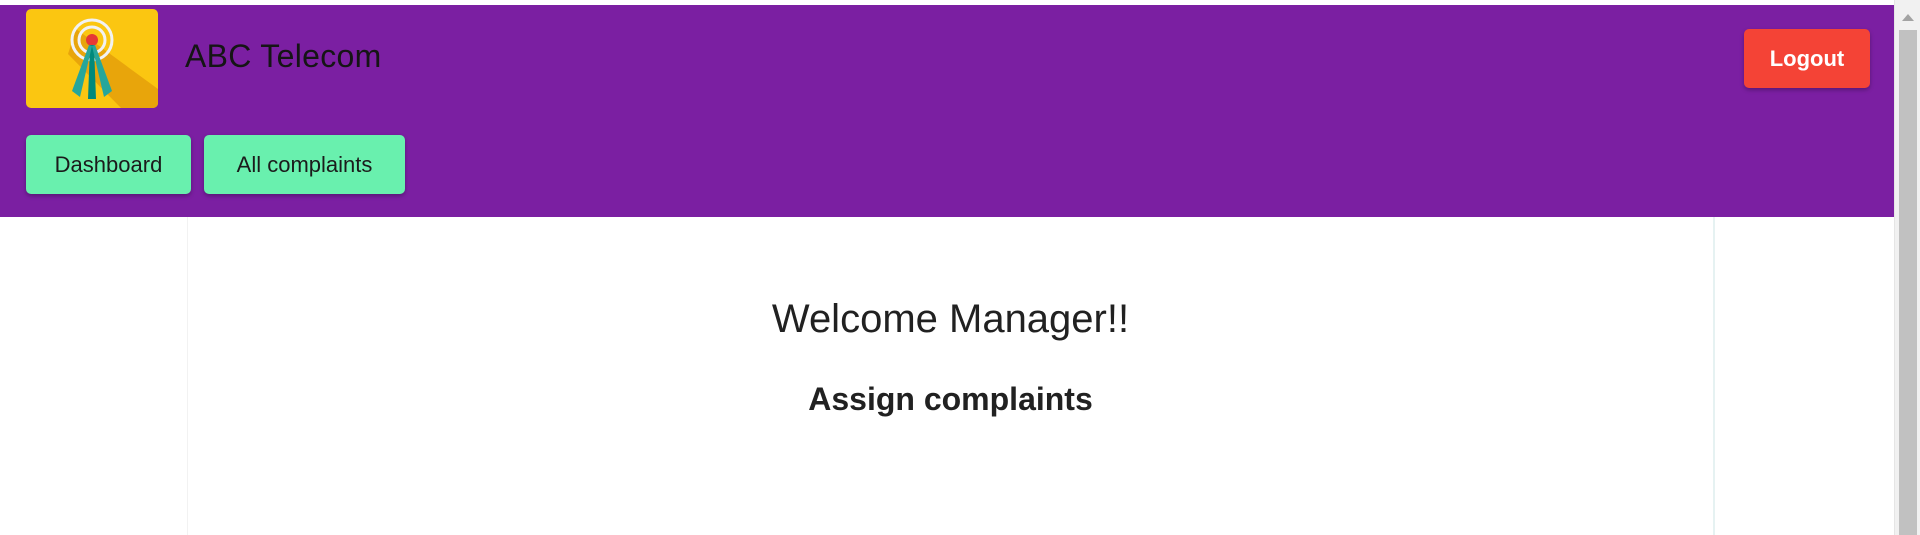  What do you see at coordinates (950, 319) in the screenshot?
I see `welcome-heading: Welcome Manager!!` at bounding box center [950, 319].